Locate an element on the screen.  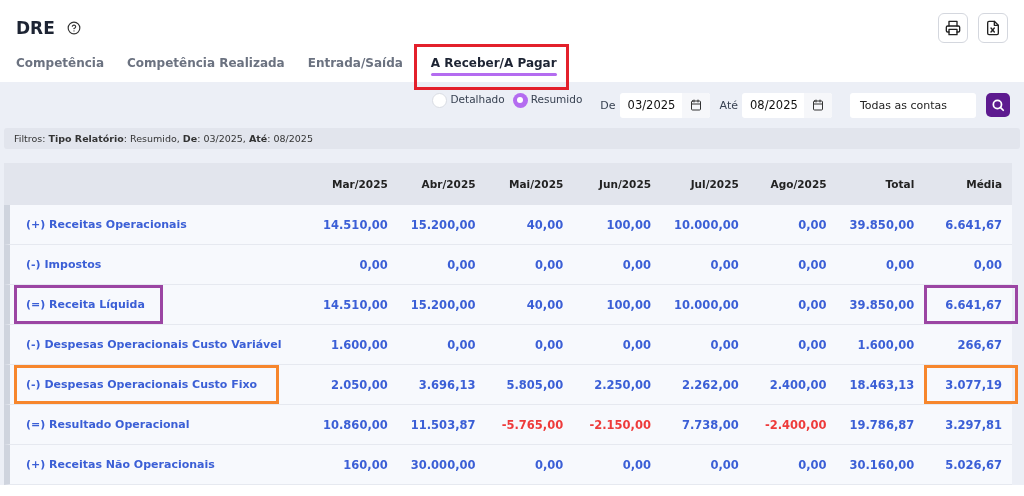
table-cell: 3.696,13 is located at coordinates (441, 385).